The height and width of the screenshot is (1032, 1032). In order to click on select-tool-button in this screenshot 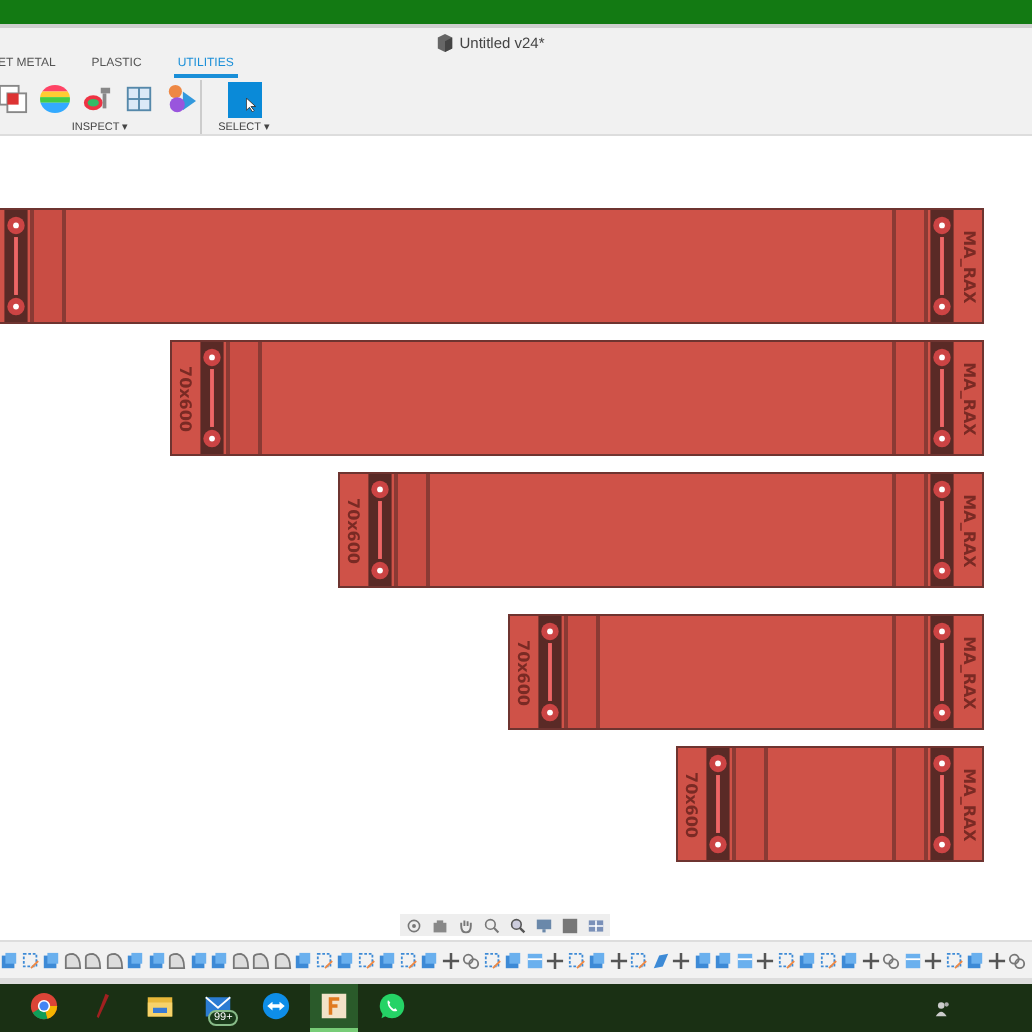, I will do `click(244, 99)`.